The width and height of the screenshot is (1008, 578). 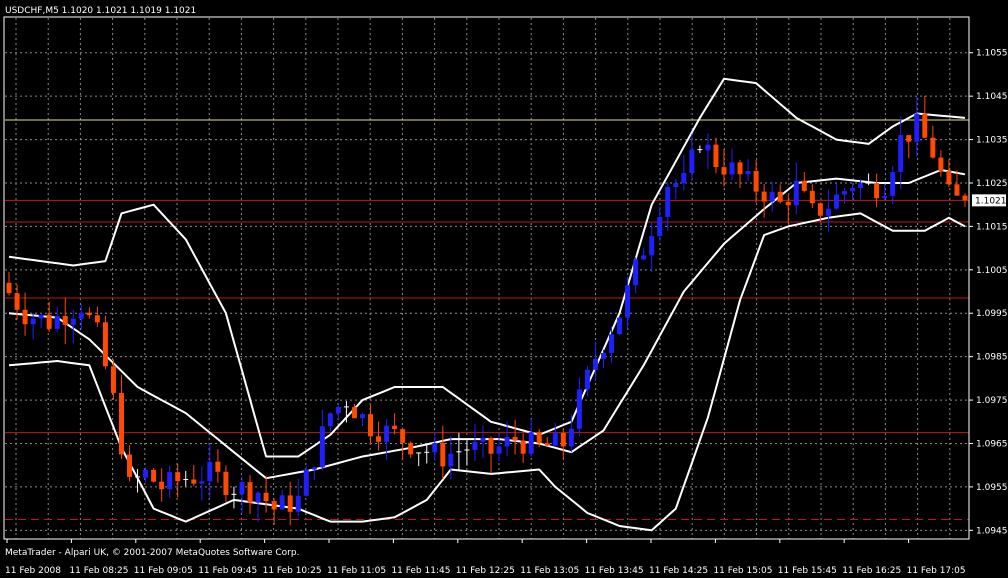 What do you see at coordinates (98, 571) in the screenshot?
I see `x-tick-label: 11 Feb 08:25` at bounding box center [98, 571].